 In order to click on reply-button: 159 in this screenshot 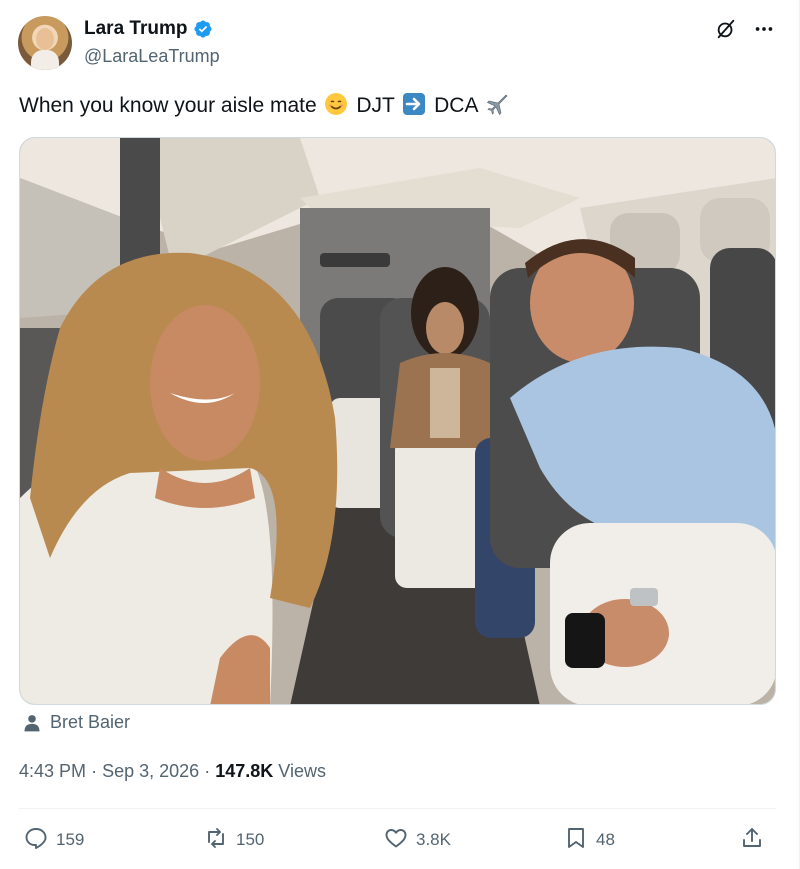, I will do `click(54, 840)`.